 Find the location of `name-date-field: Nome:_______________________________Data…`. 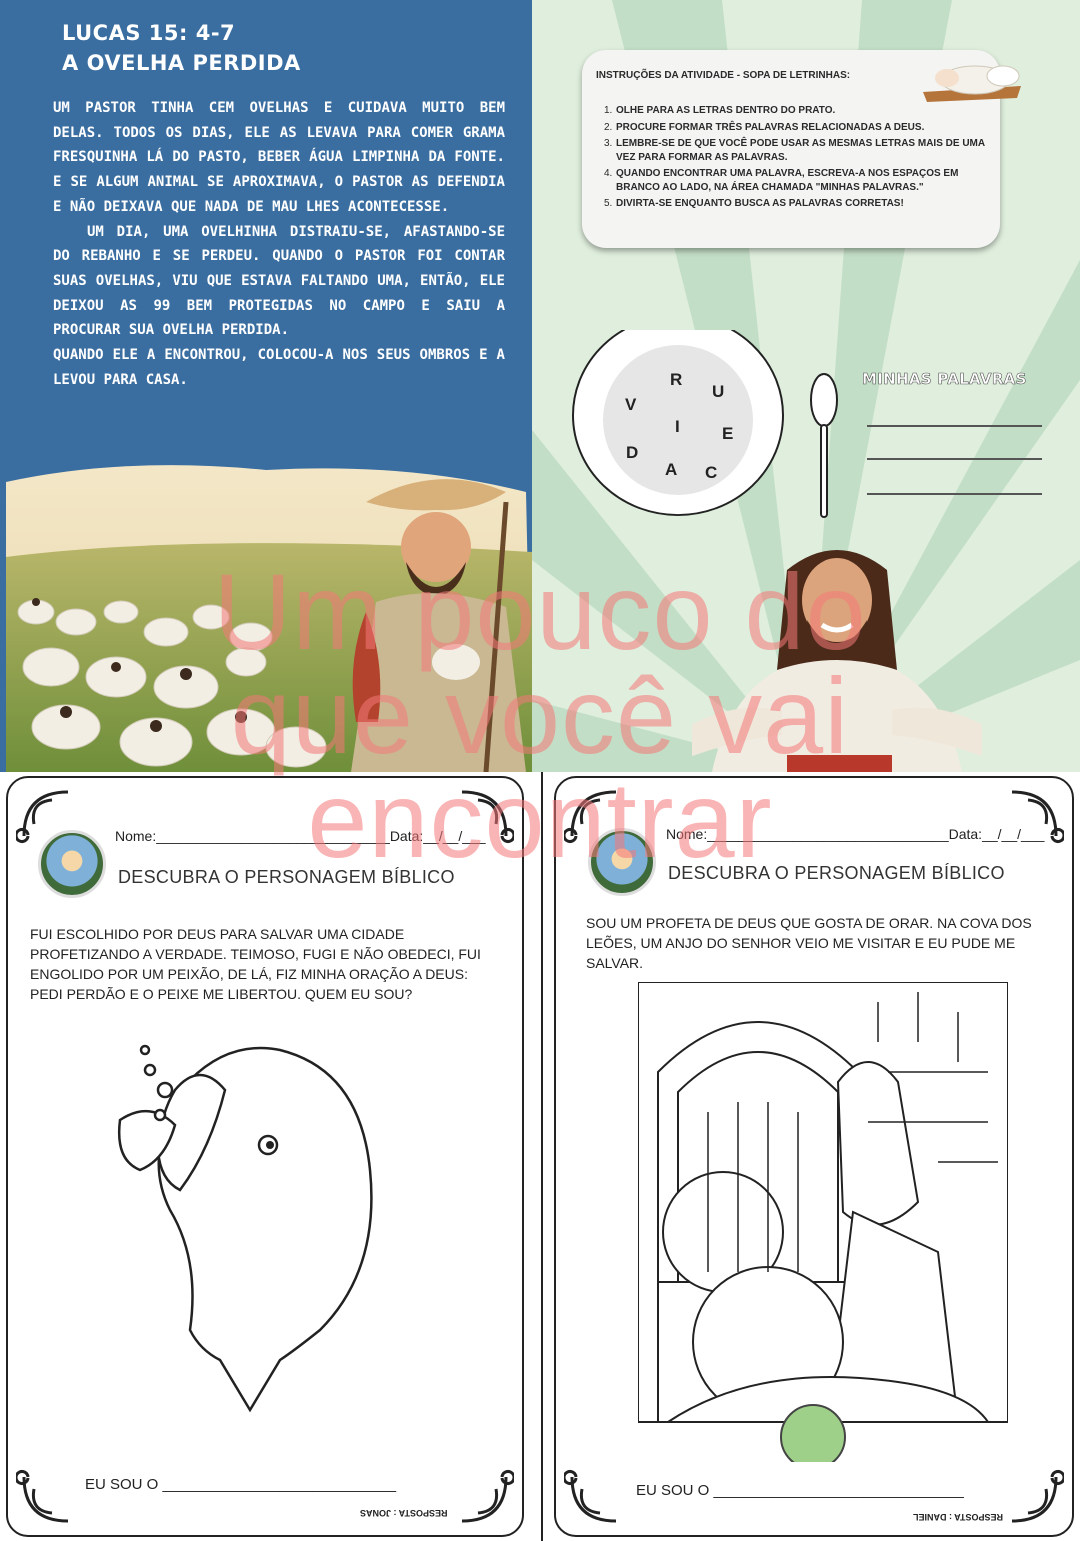

name-date-field: Nome:_______________________________Data… is located at coordinates (855, 834).